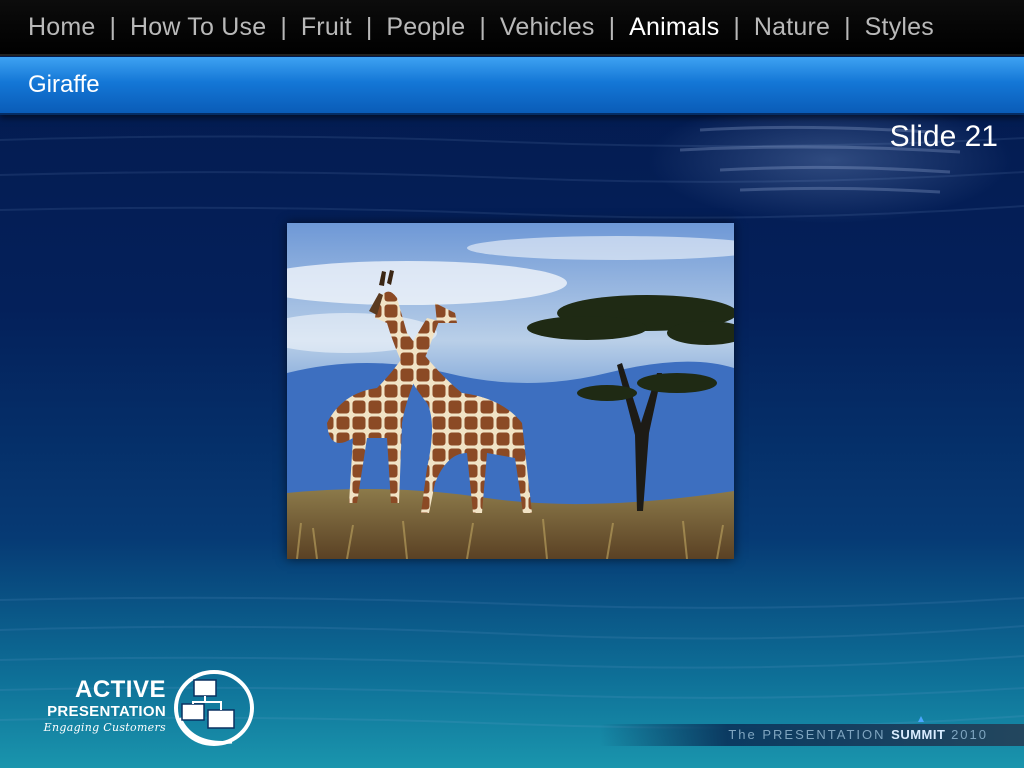 The image size is (1024, 768). What do you see at coordinates (198, 27) in the screenshot?
I see `nav-item-how-to-use: How To Use` at bounding box center [198, 27].